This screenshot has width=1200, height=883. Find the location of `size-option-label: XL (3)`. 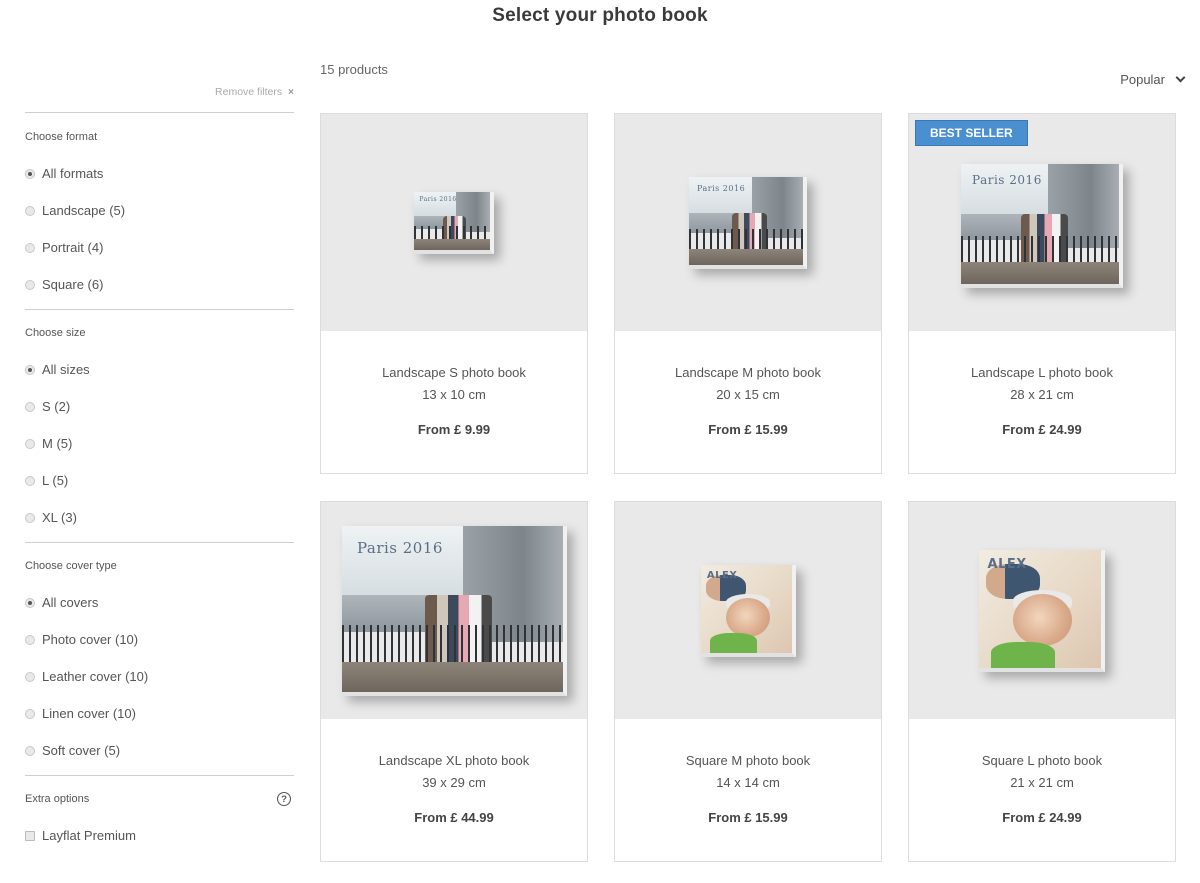

size-option-label: XL (3) is located at coordinates (59, 517).